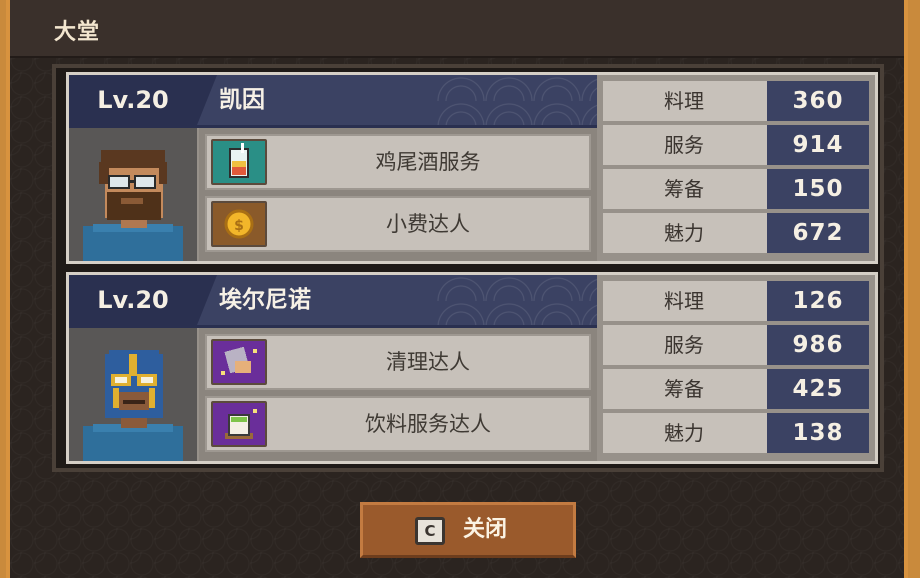 This screenshot has width=920, height=578. What do you see at coordinates (736, 345) in the screenshot?
I see `stat-row-service: 服务 986` at bounding box center [736, 345].